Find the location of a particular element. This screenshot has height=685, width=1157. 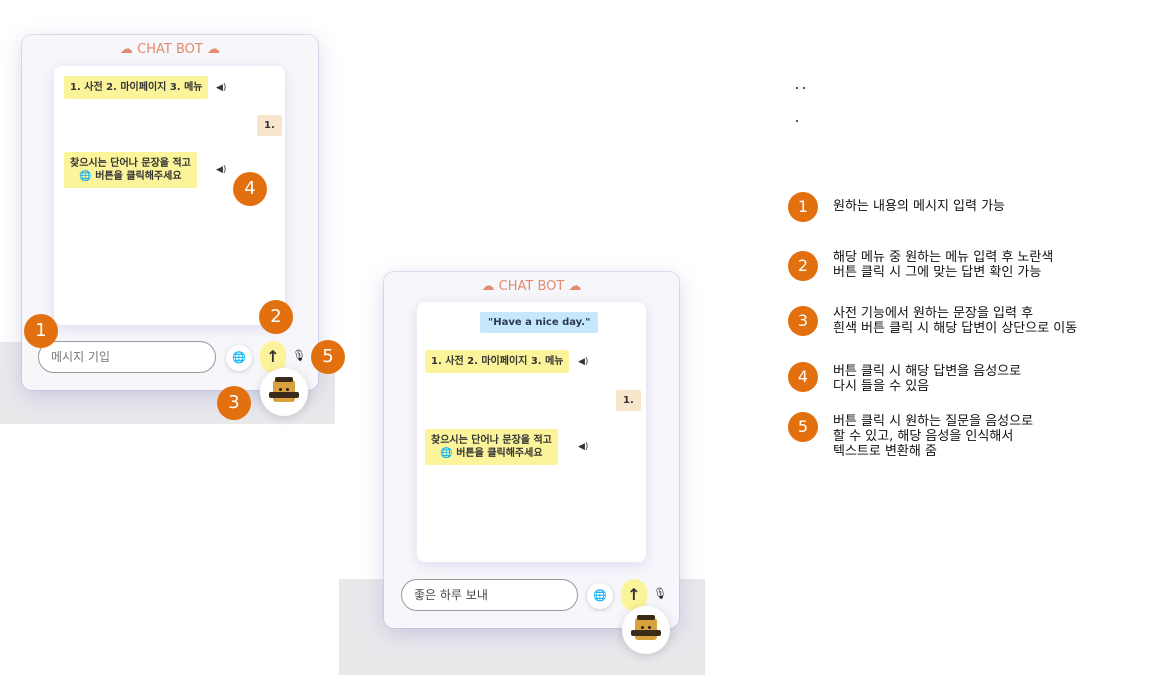

callout-badge-4: 4 is located at coordinates (250, 189).